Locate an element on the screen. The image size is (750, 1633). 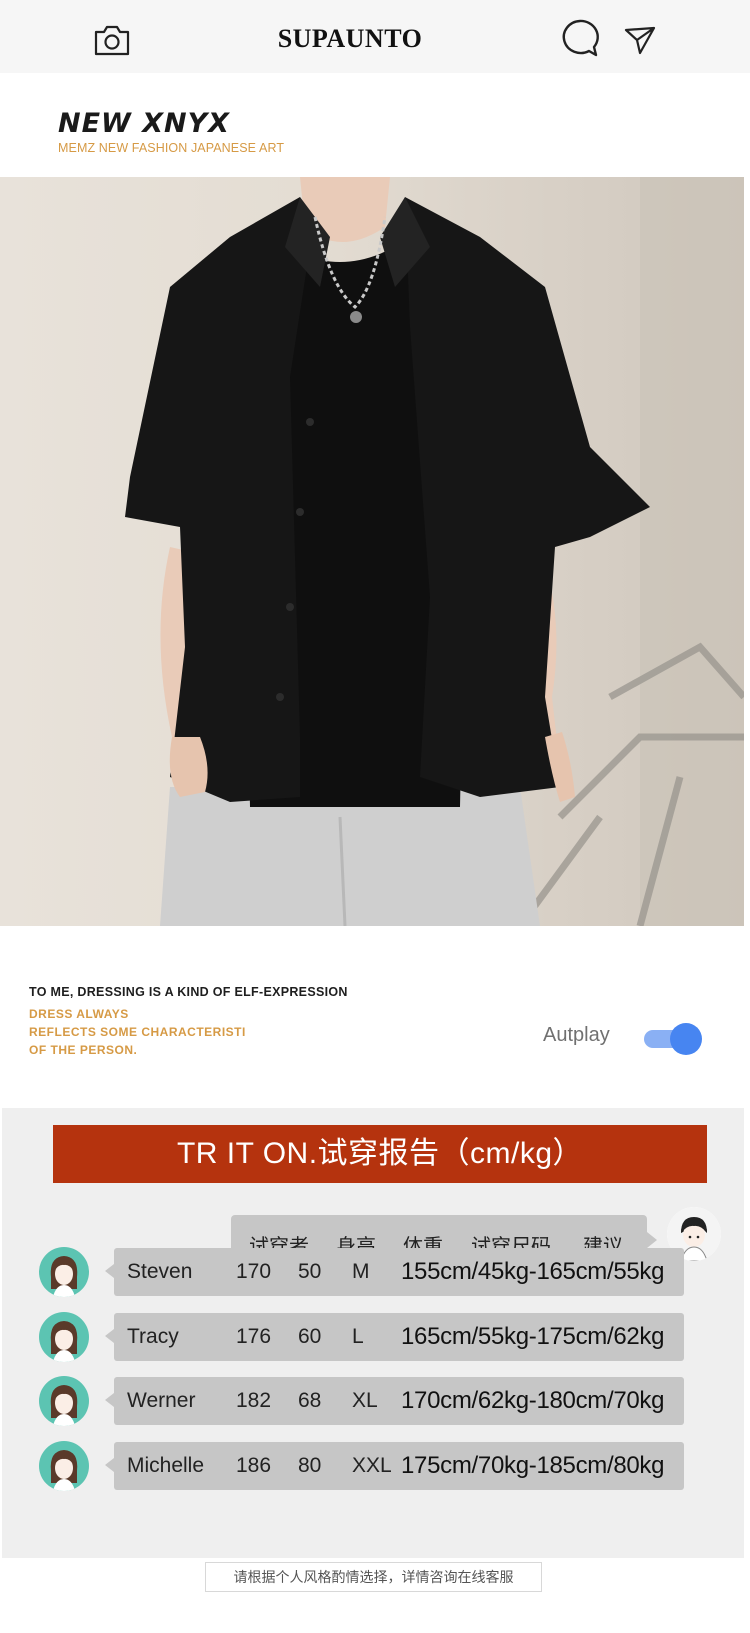
row-weight: 50 is located at coordinates (310, 1271).